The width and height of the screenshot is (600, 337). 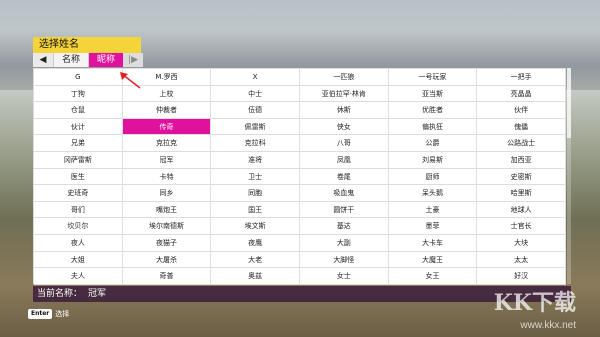 What do you see at coordinates (433, 177) in the screenshot?
I see `name-cell: 厨师` at bounding box center [433, 177].